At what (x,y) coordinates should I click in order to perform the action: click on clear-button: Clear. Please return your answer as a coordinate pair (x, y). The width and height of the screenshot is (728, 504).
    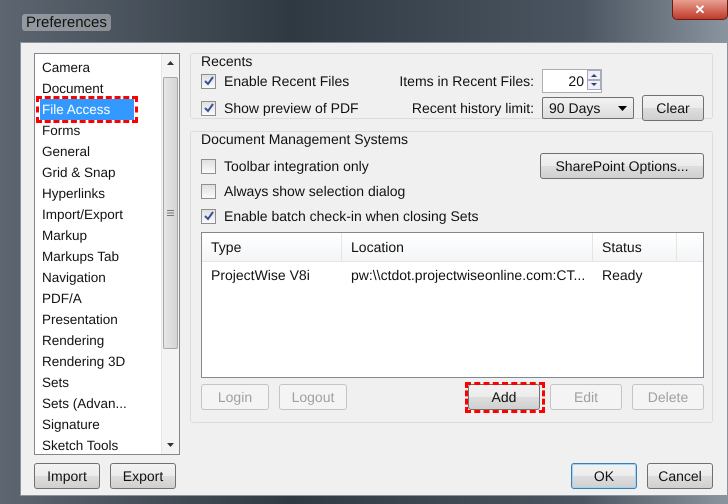
    Looking at the image, I should click on (673, 108).